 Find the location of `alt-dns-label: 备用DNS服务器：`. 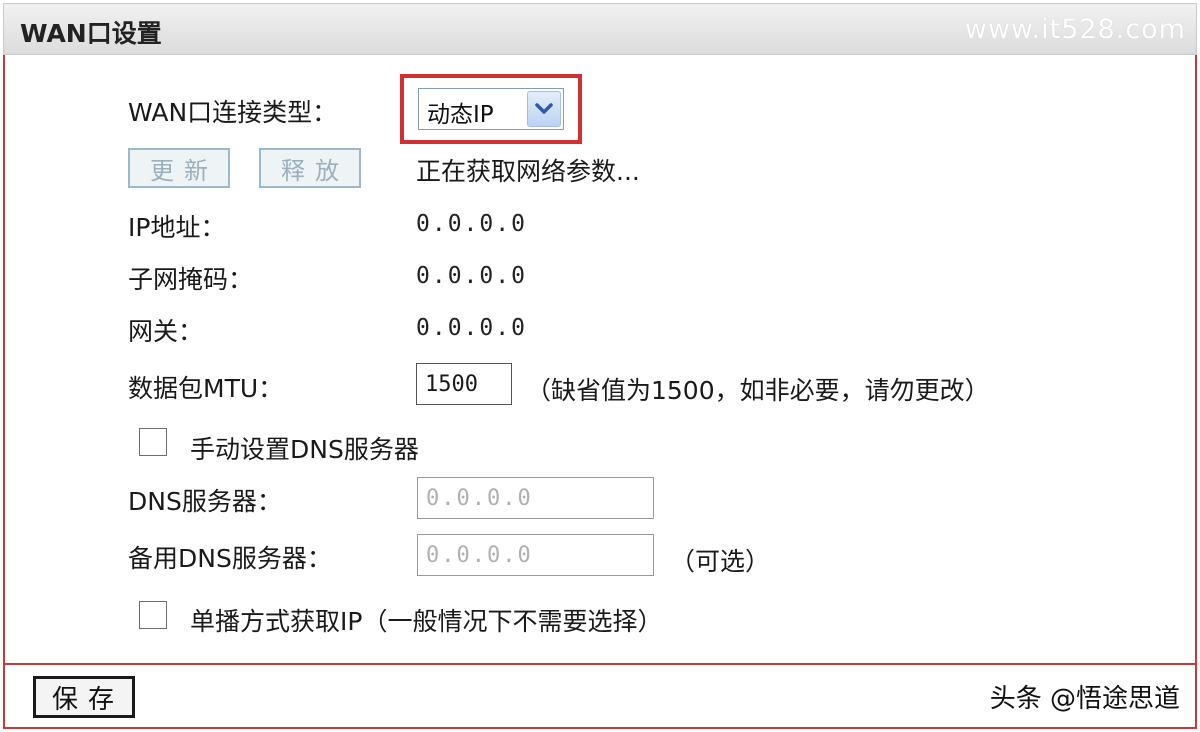

alt-dns-label: 备用DNS服务器： is located at coordinates (230, 558).